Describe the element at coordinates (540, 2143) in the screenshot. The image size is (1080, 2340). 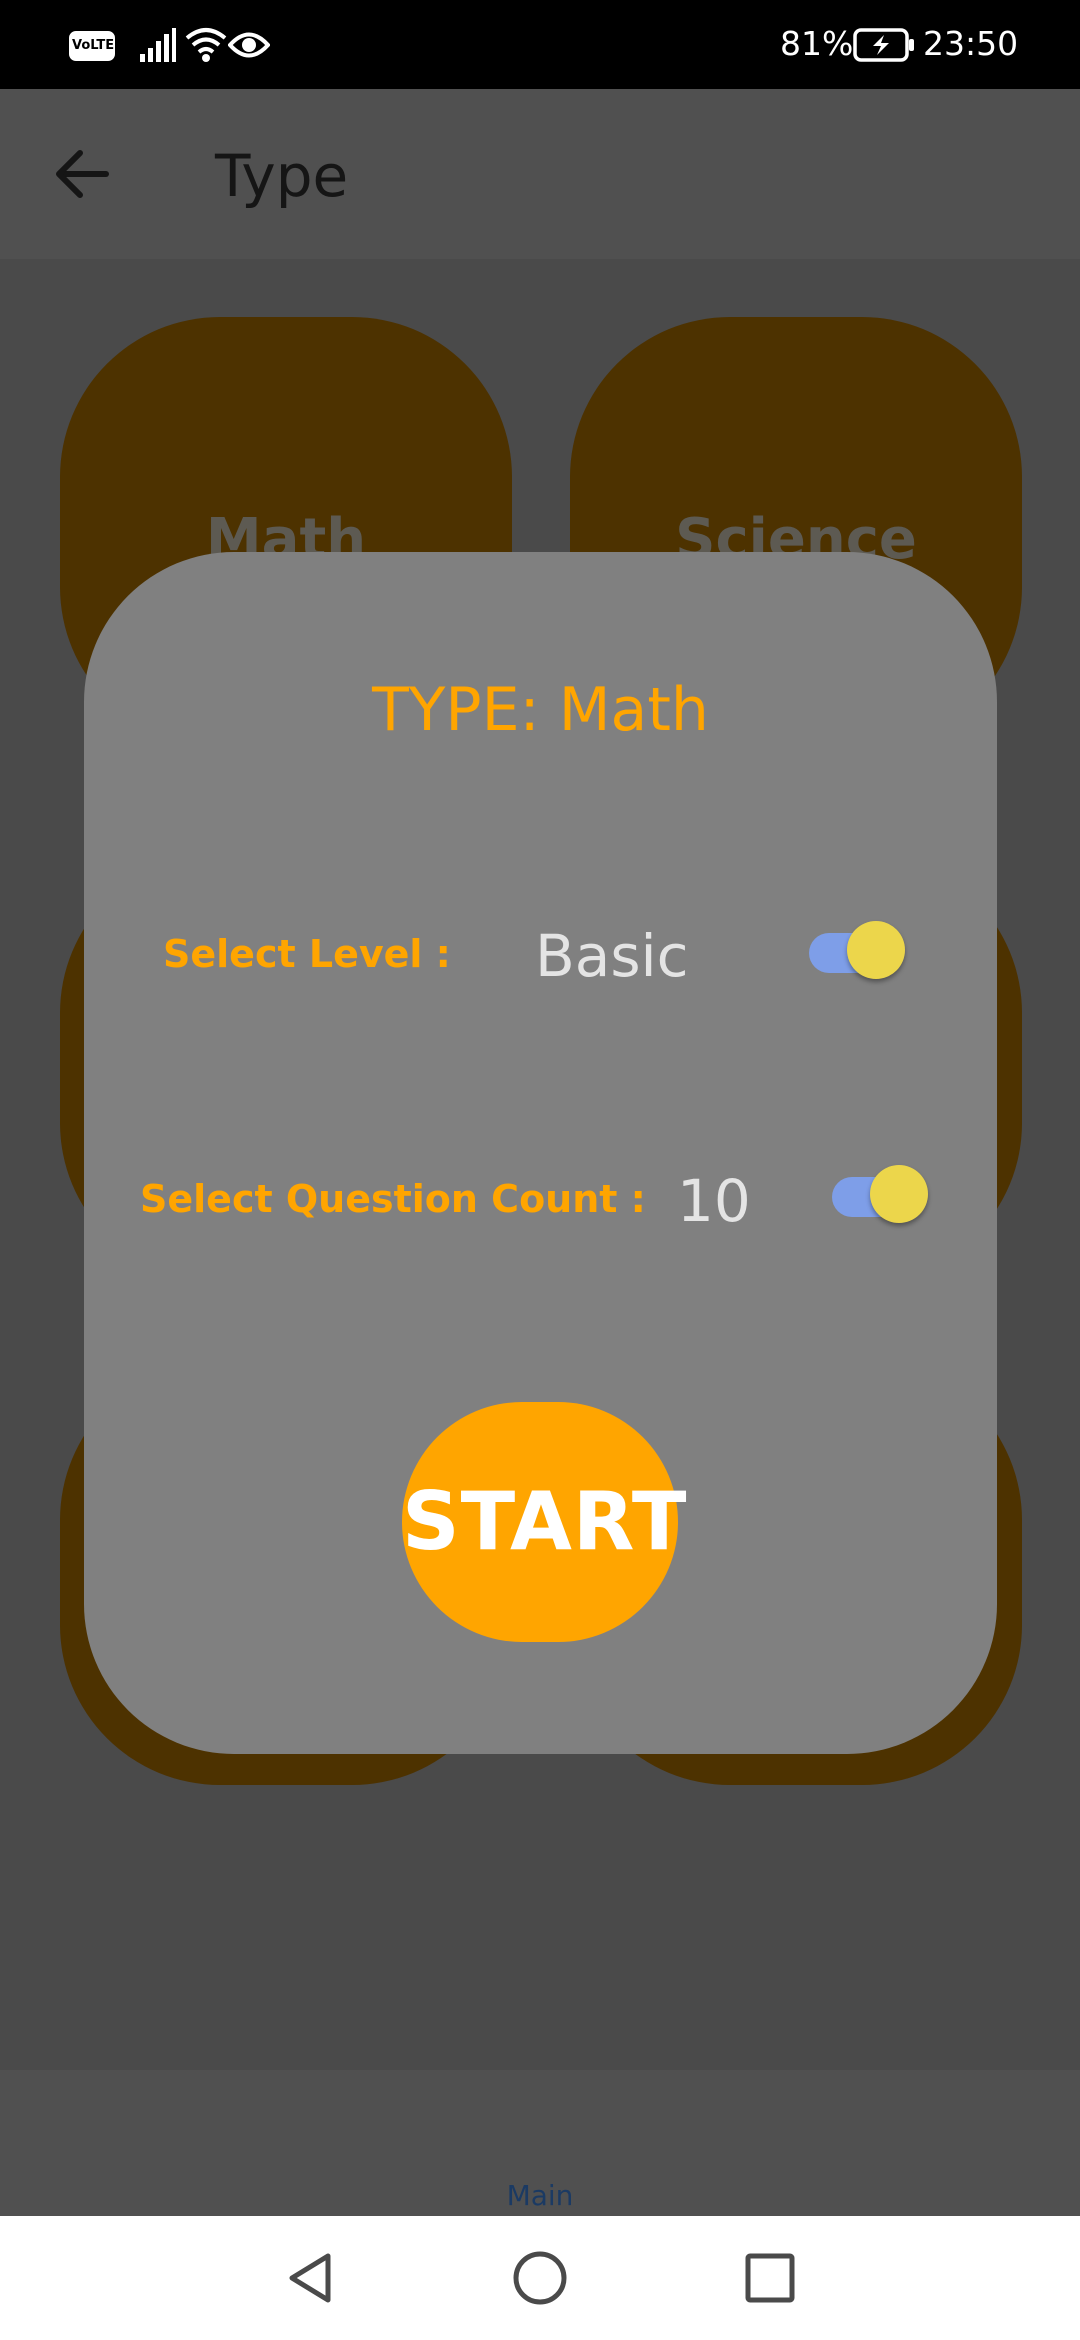
I see `bottom-tab-bar: Main` at that location.